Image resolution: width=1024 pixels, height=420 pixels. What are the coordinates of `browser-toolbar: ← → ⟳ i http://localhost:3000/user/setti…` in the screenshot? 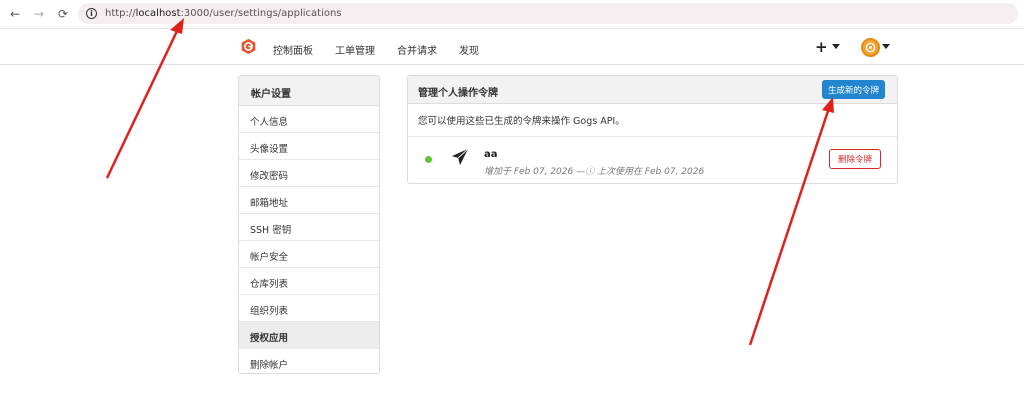 It's located at (512, 14).